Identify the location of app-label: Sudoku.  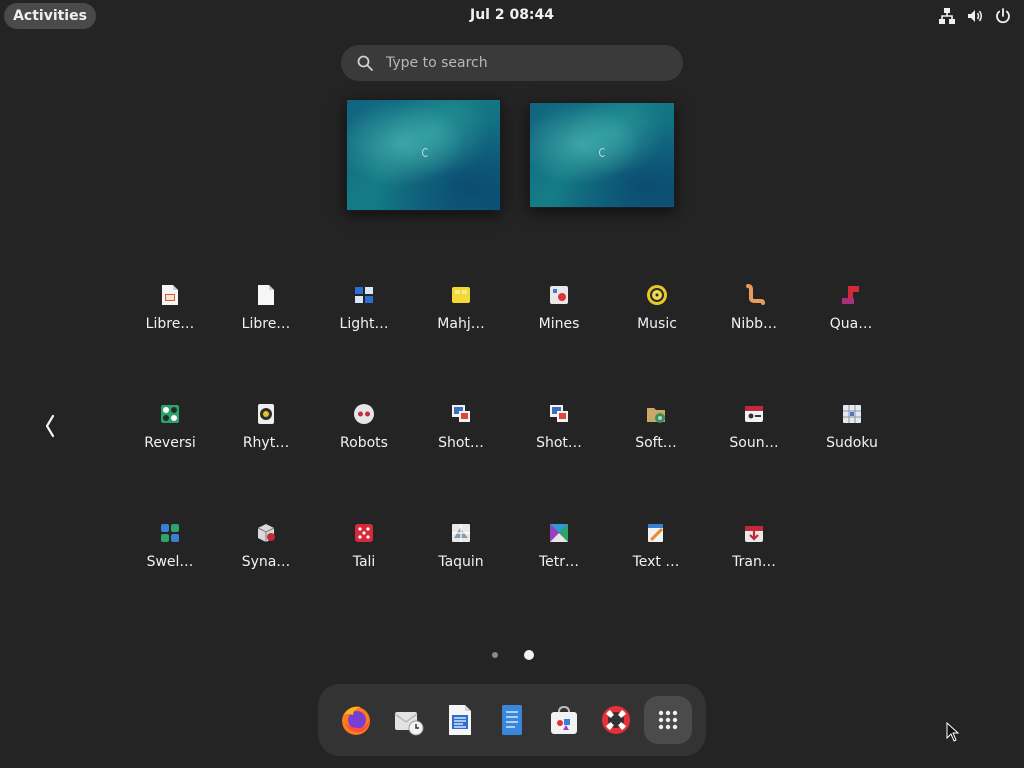
(852, 443).